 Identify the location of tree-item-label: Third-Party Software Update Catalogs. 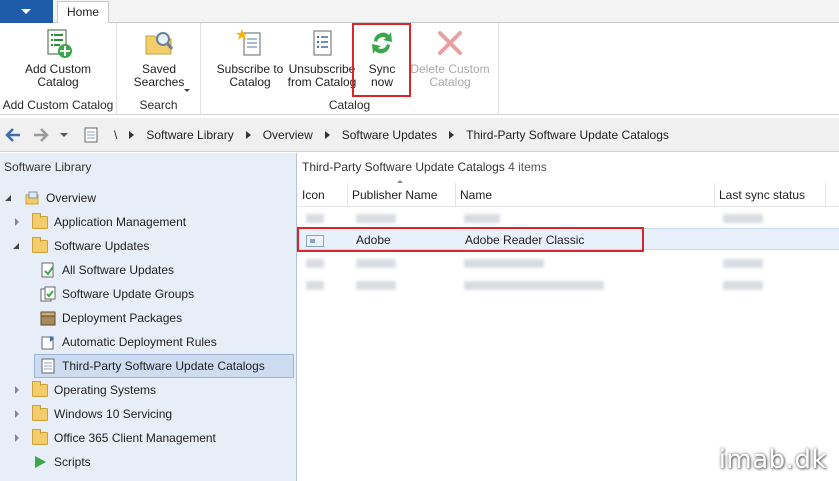
(163, 366).